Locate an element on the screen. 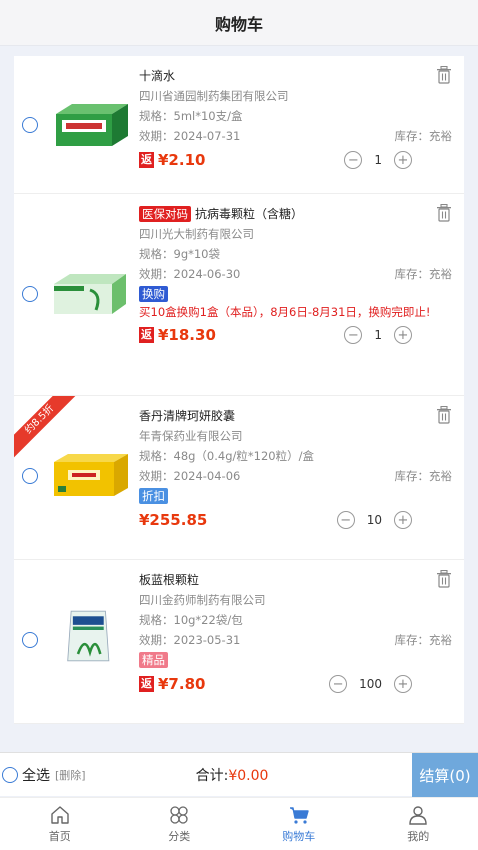 This screenshot has width=478, height=850. quantity-value: 100 is located at coordinates (370, 684).